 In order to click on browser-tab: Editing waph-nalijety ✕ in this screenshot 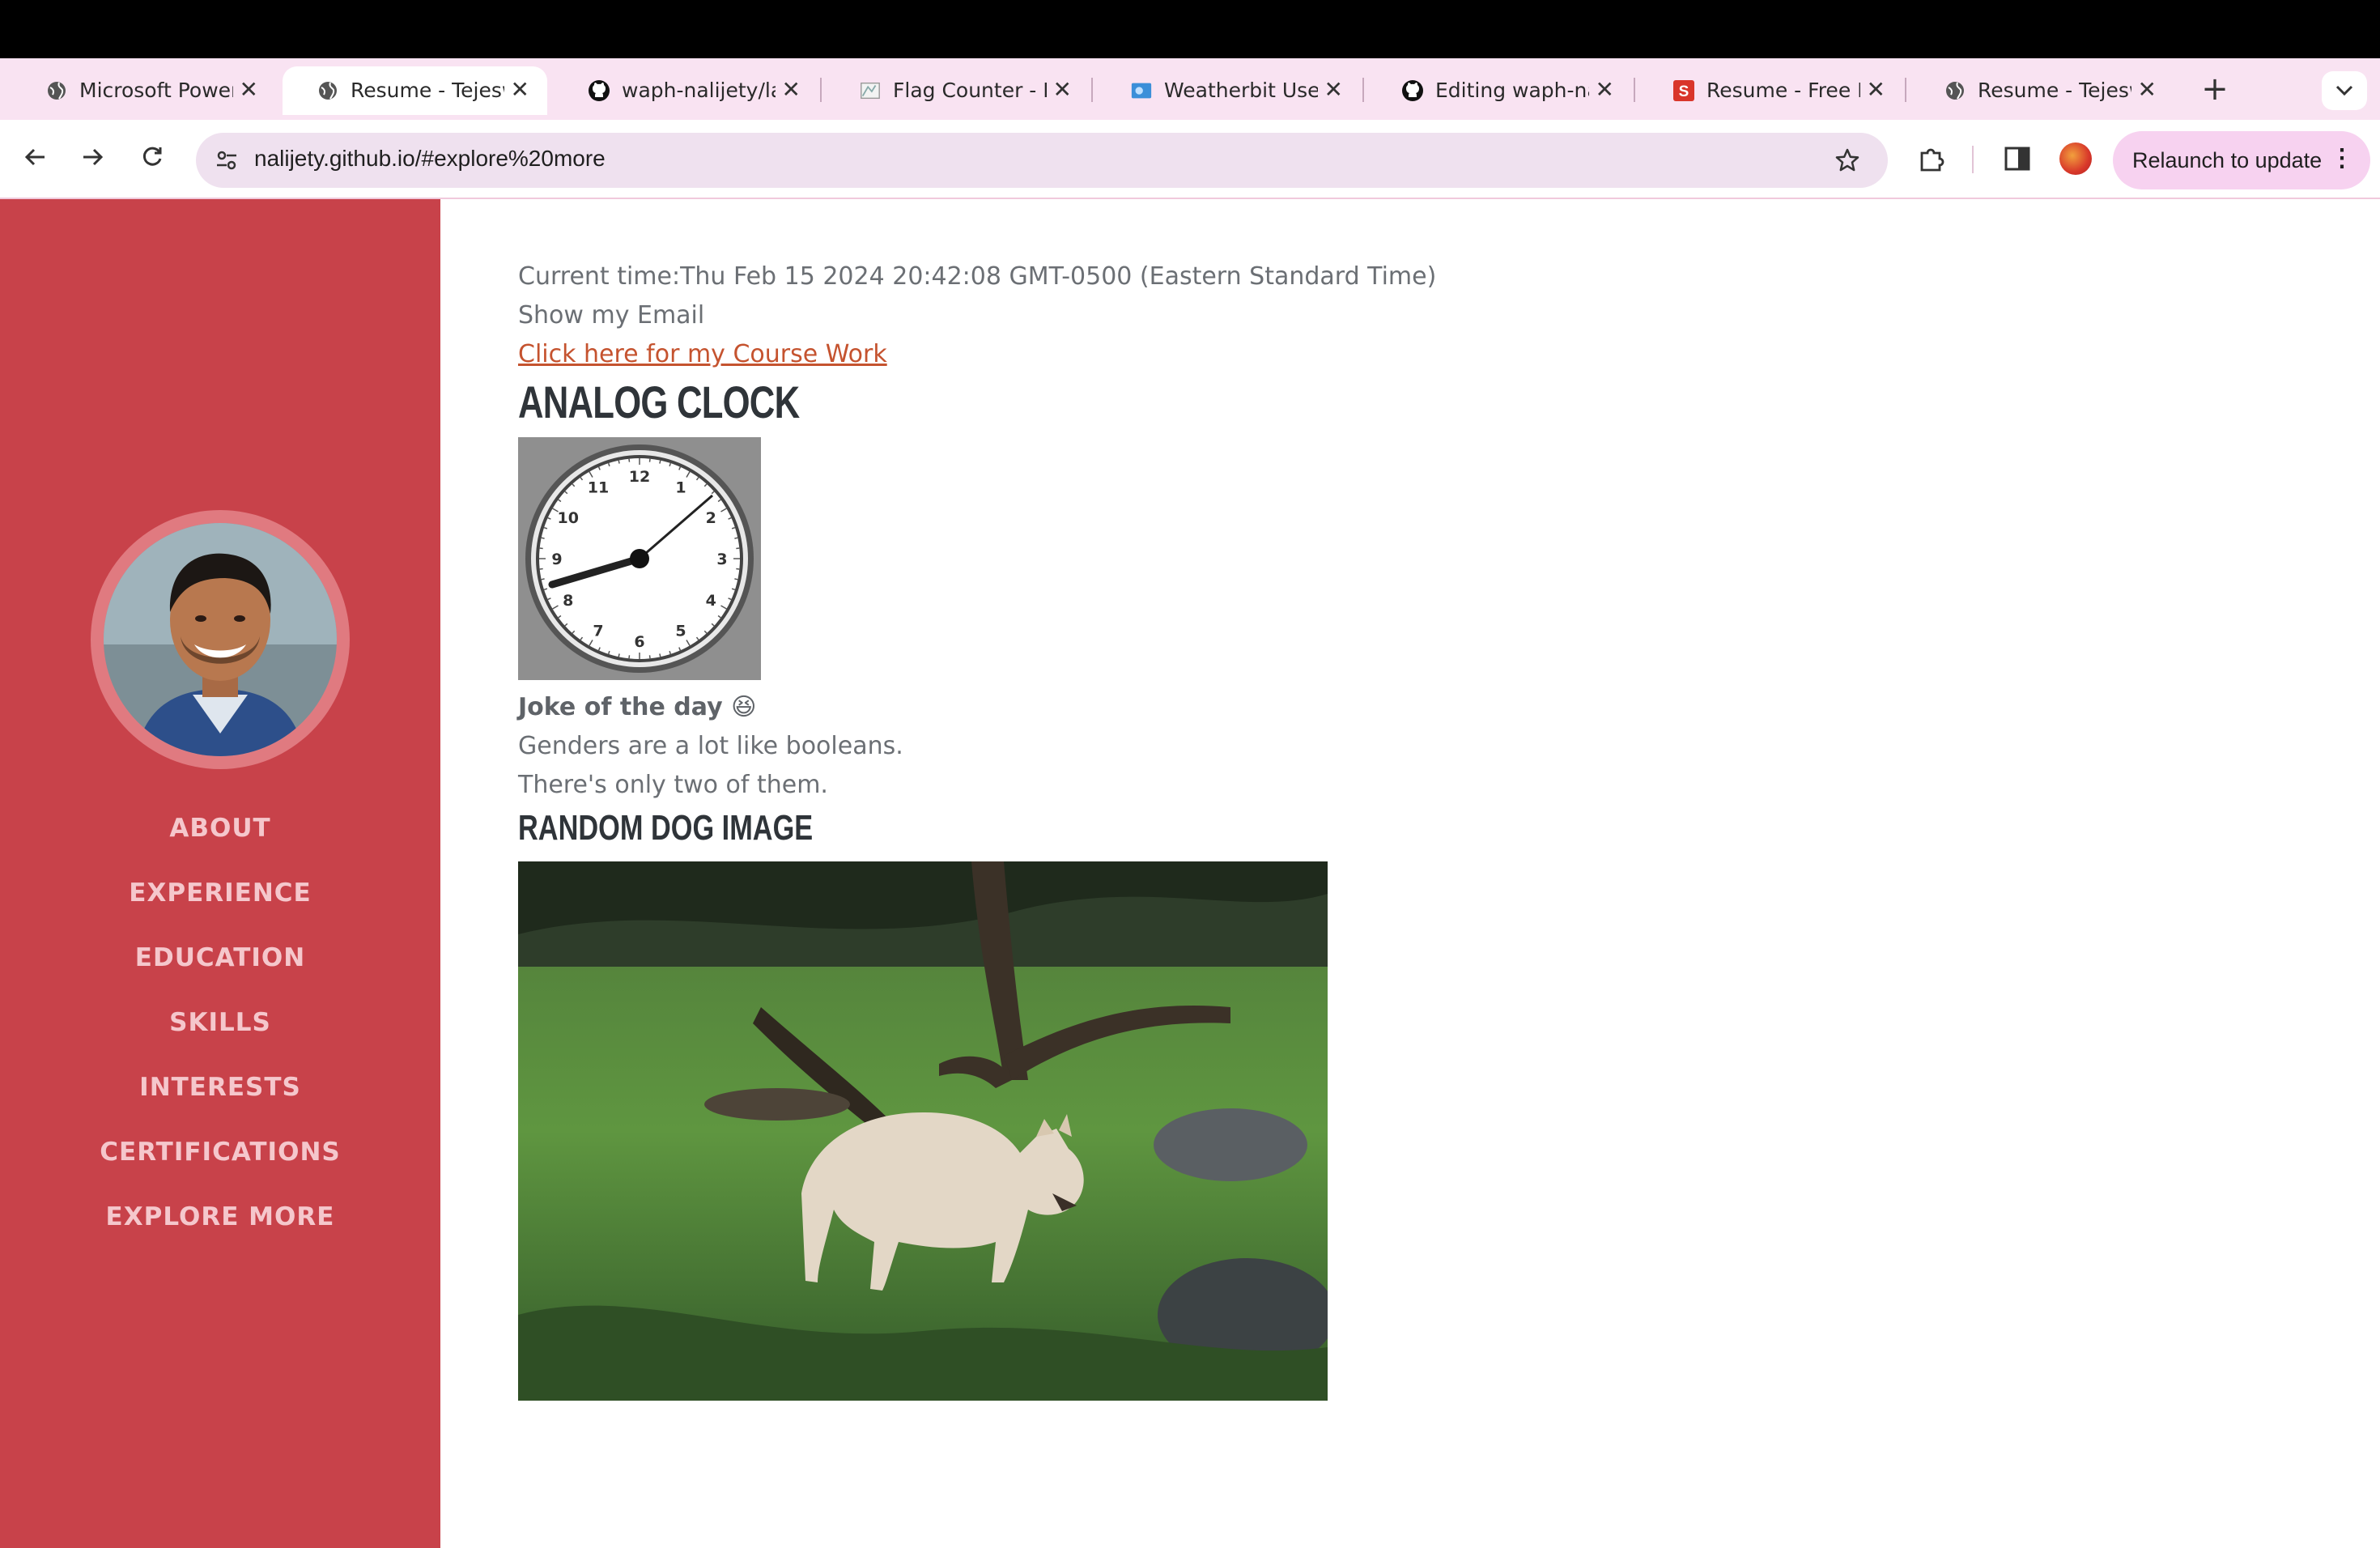, I will do `click(1500, 91)`.